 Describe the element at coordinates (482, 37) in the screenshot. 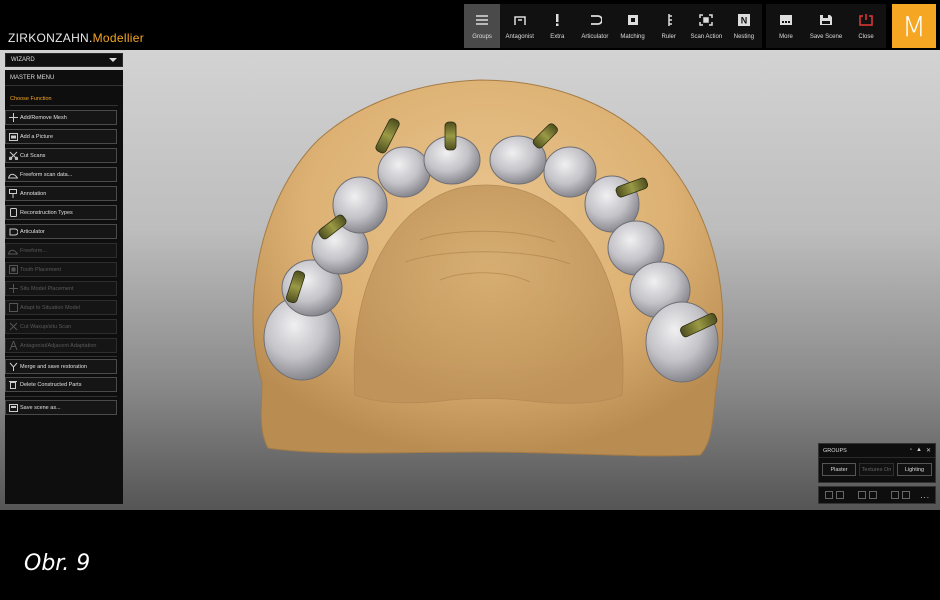

I see `toolbar-label: Groups` at that location.